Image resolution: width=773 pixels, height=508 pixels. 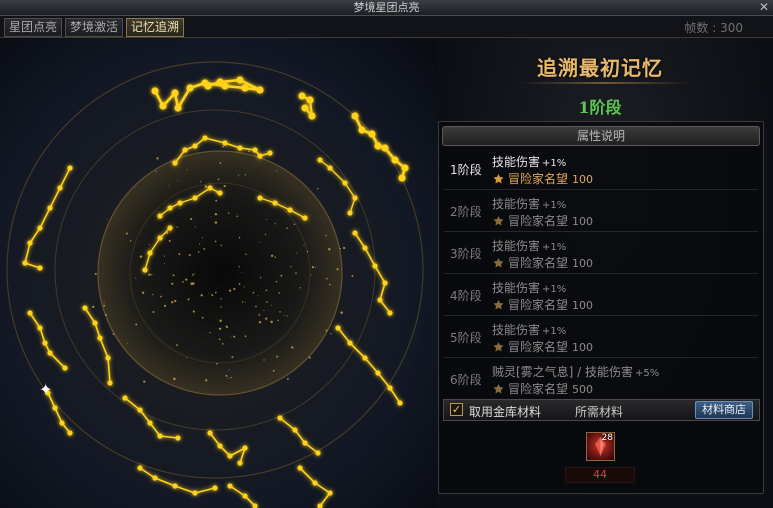 I want to click on material-shop-button: 材料商店, so click(x=724, y=410).